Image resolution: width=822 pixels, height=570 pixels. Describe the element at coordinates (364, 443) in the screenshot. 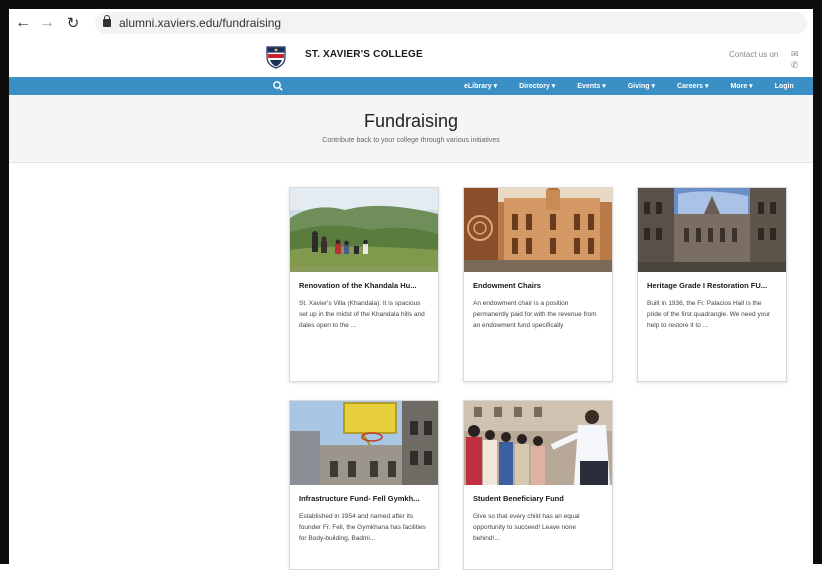

I see `card-image-basketball-hoop` at that location.